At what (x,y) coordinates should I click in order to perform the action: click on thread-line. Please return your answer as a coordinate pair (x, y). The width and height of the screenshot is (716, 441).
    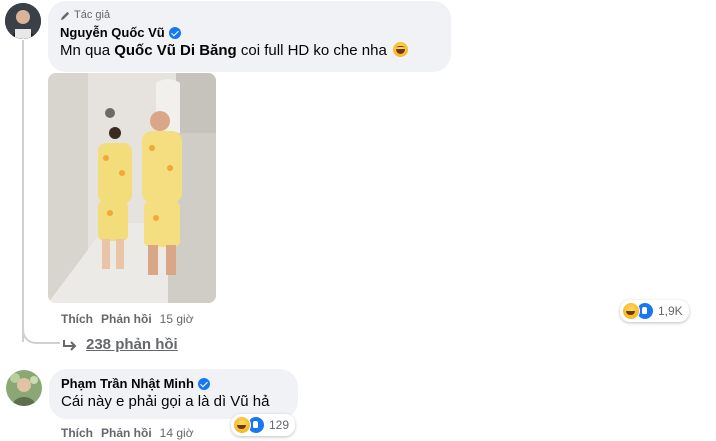
    Looking at the image, I should click on (23, 191).